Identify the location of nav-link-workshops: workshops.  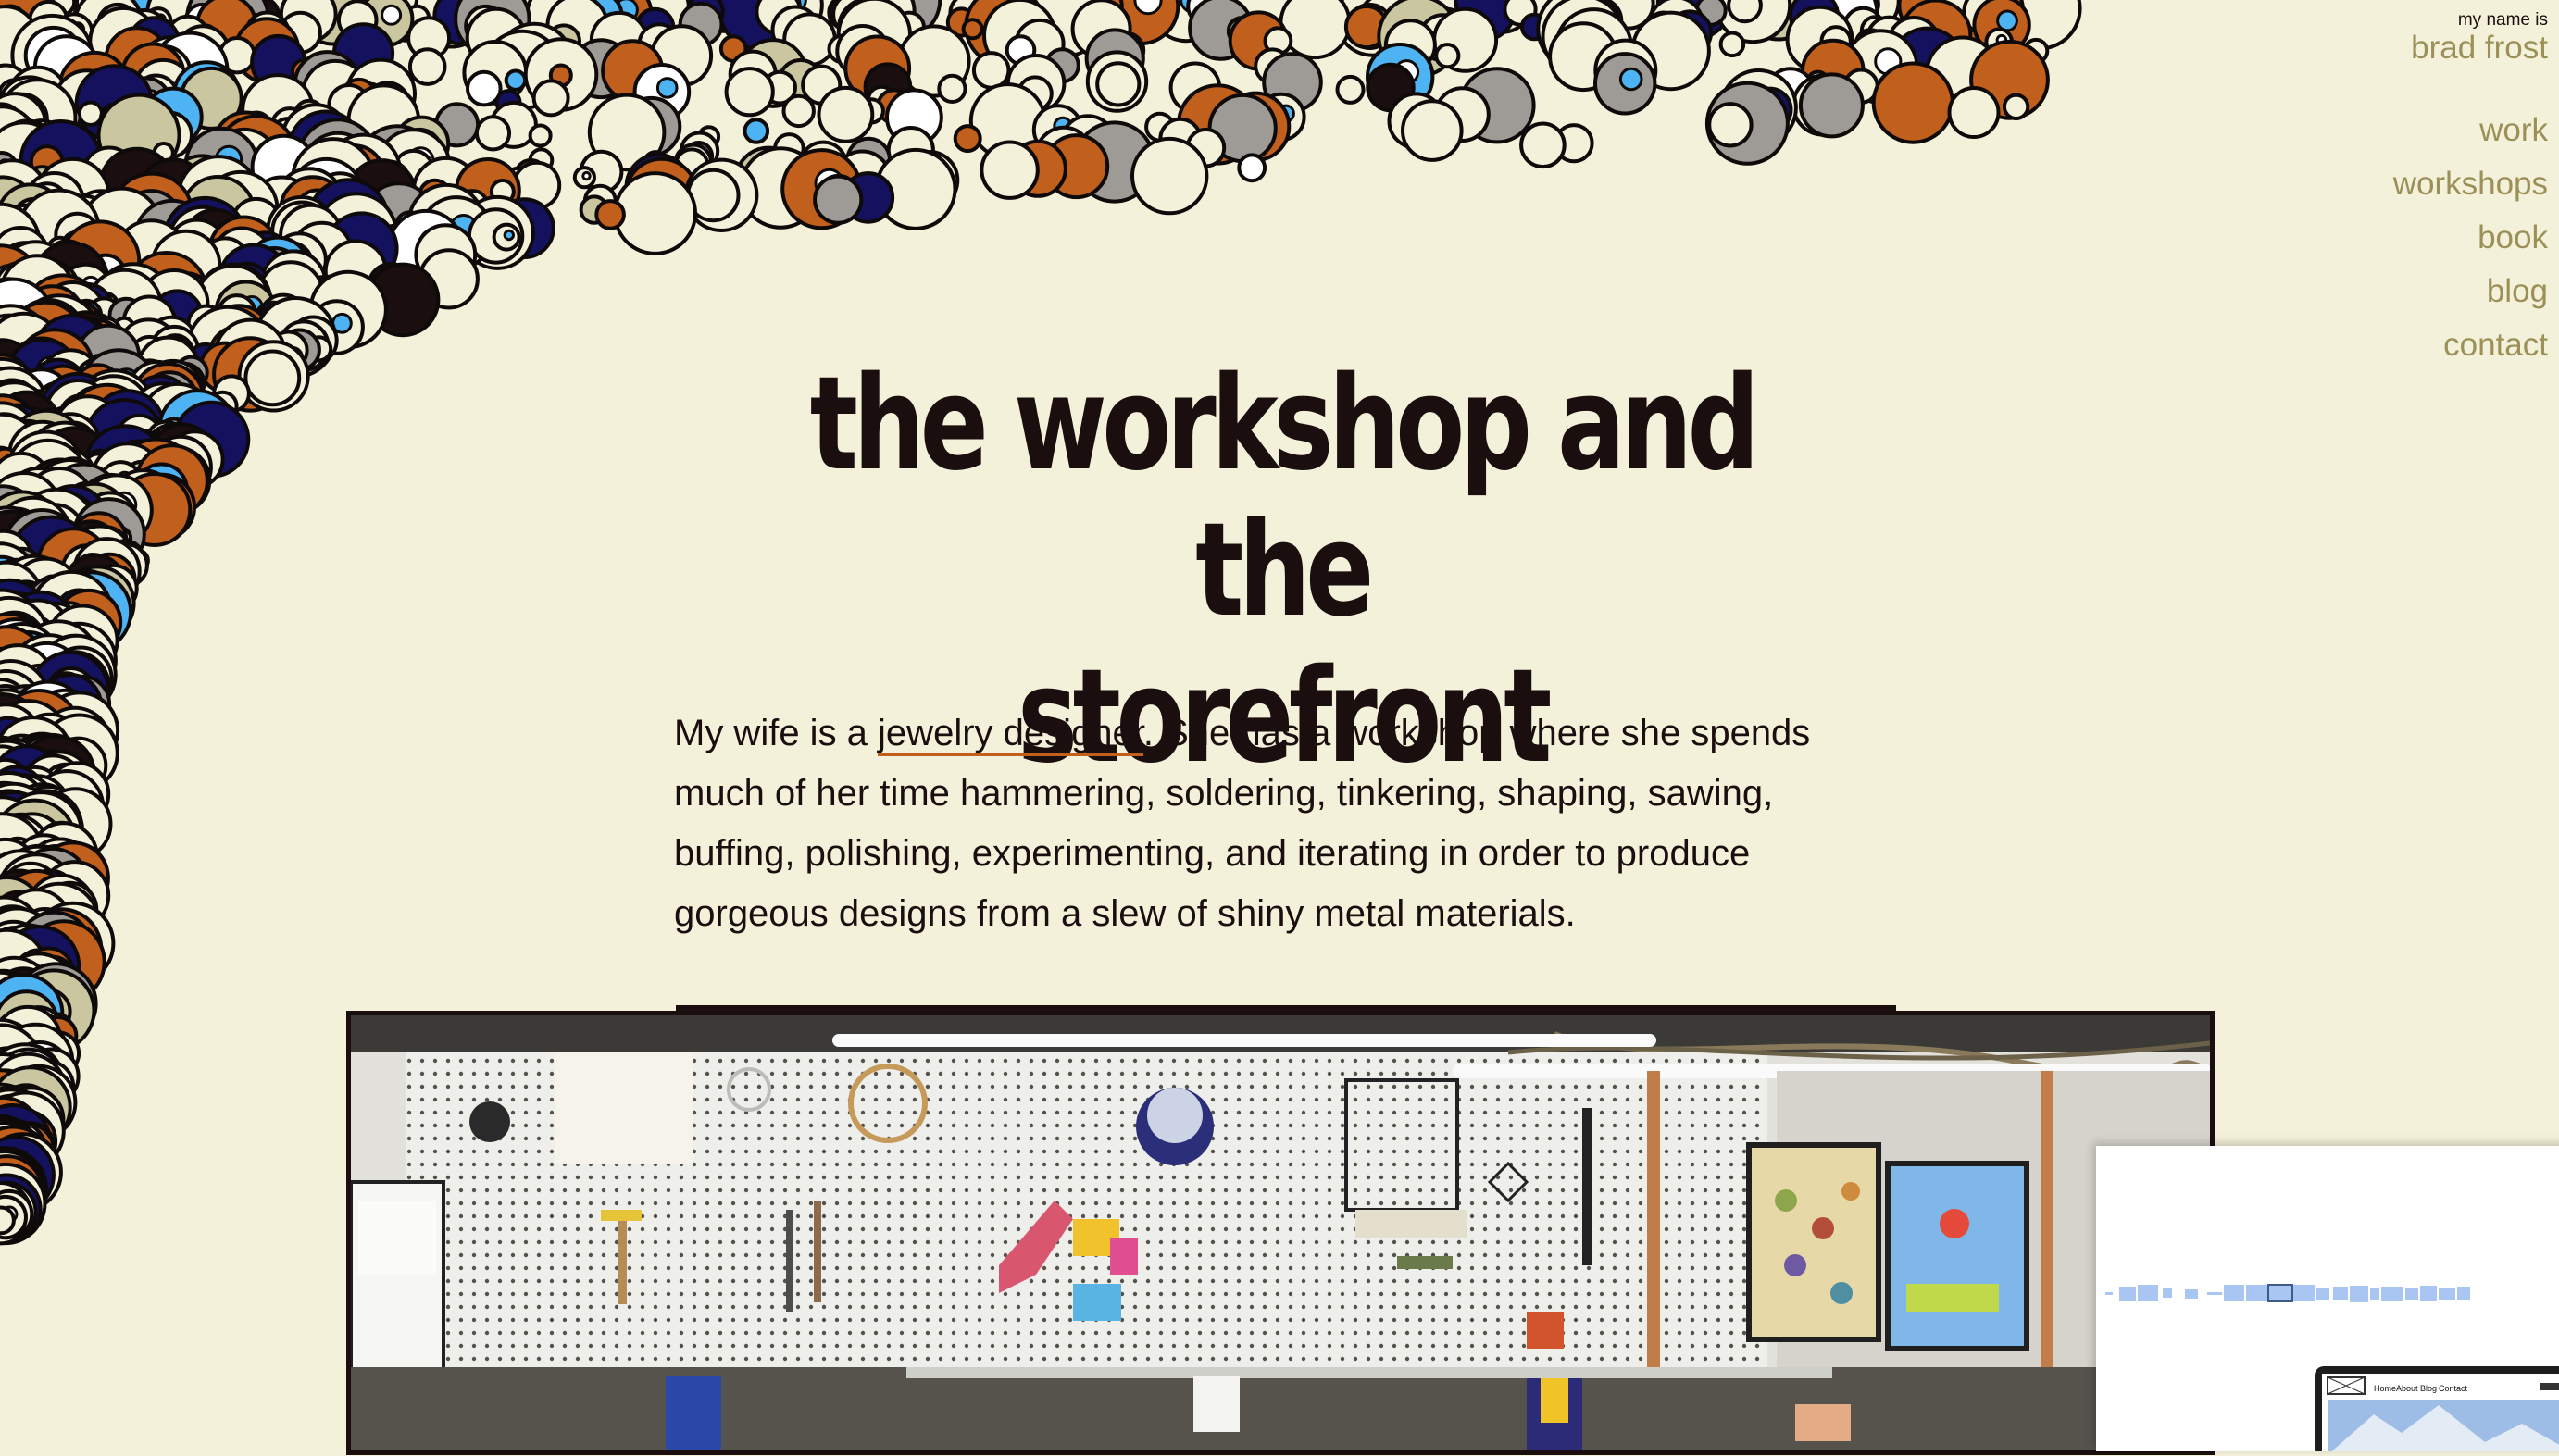
(2470, 184).